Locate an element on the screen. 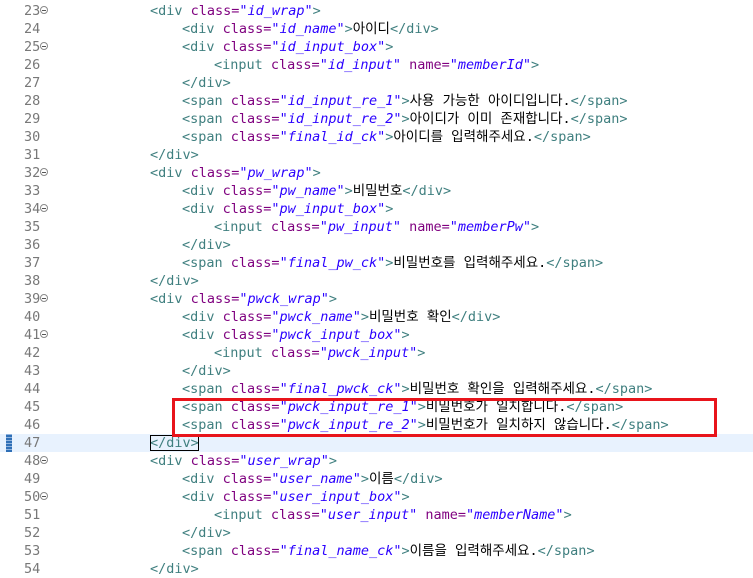 This screenshot has height=578, width=753. code-line: 41 <div class="pwck_input_box"> is located at coordinates (376, 335).